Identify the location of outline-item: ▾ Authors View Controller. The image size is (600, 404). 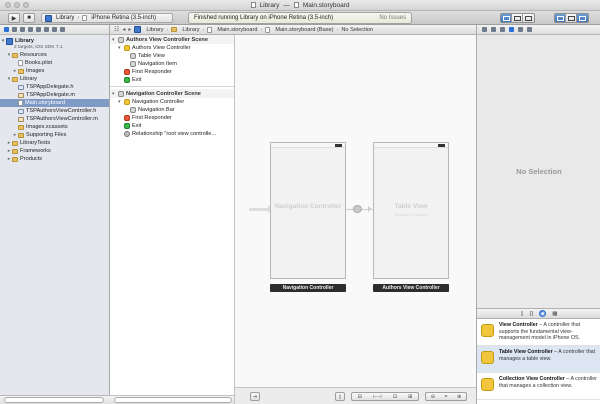
(172, 48).